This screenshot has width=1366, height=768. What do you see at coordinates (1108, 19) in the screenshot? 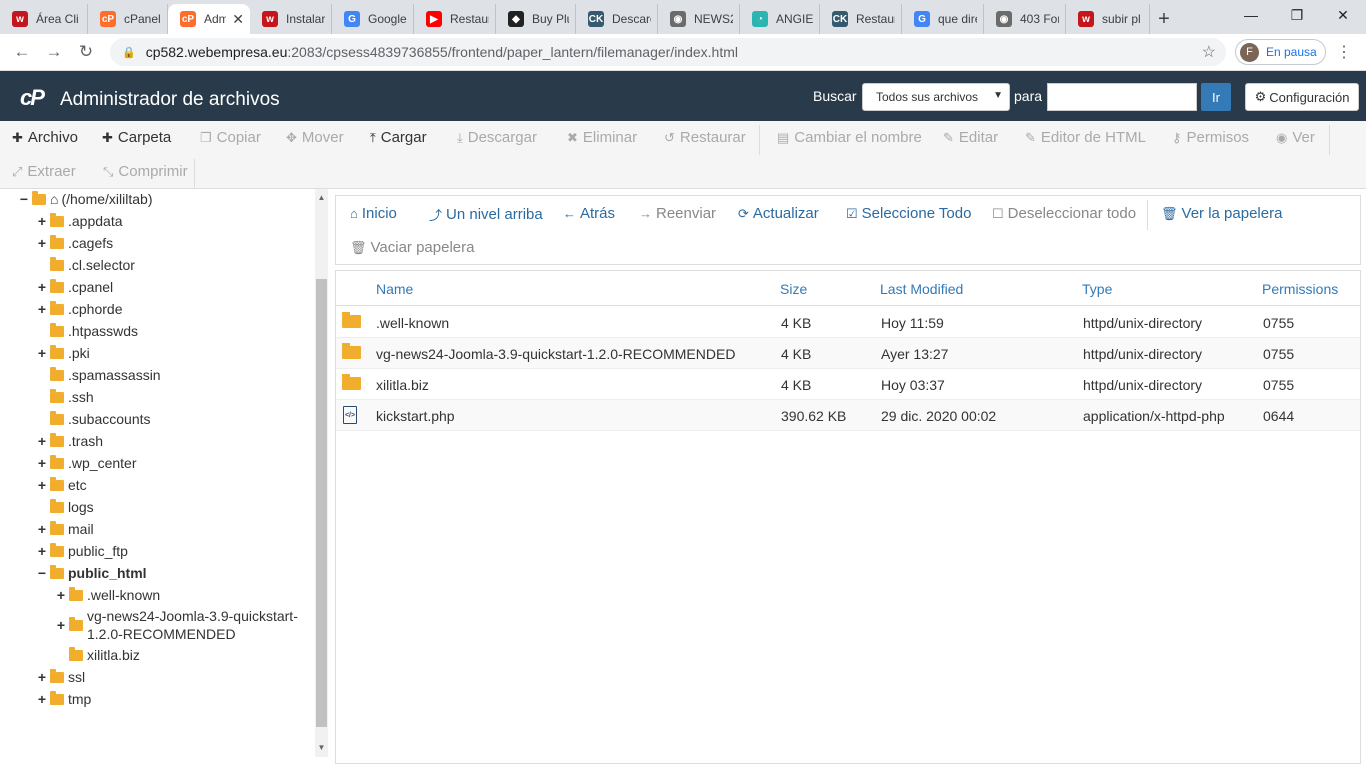
I see `browser-tab: w subir pl` at bounding box center [1108, 19].